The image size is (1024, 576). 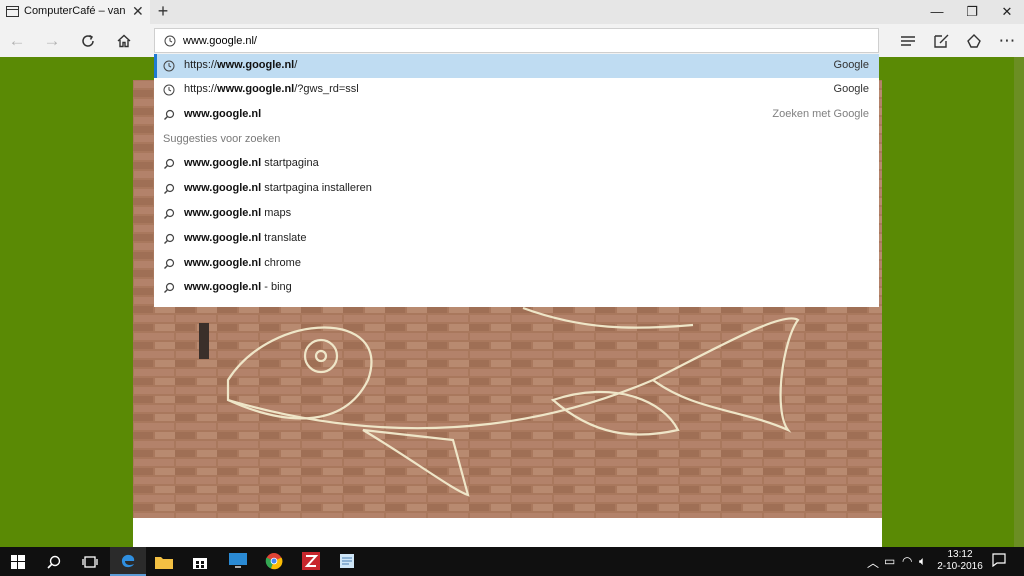 I want to click on store-icon, so click(x=200, y=563).